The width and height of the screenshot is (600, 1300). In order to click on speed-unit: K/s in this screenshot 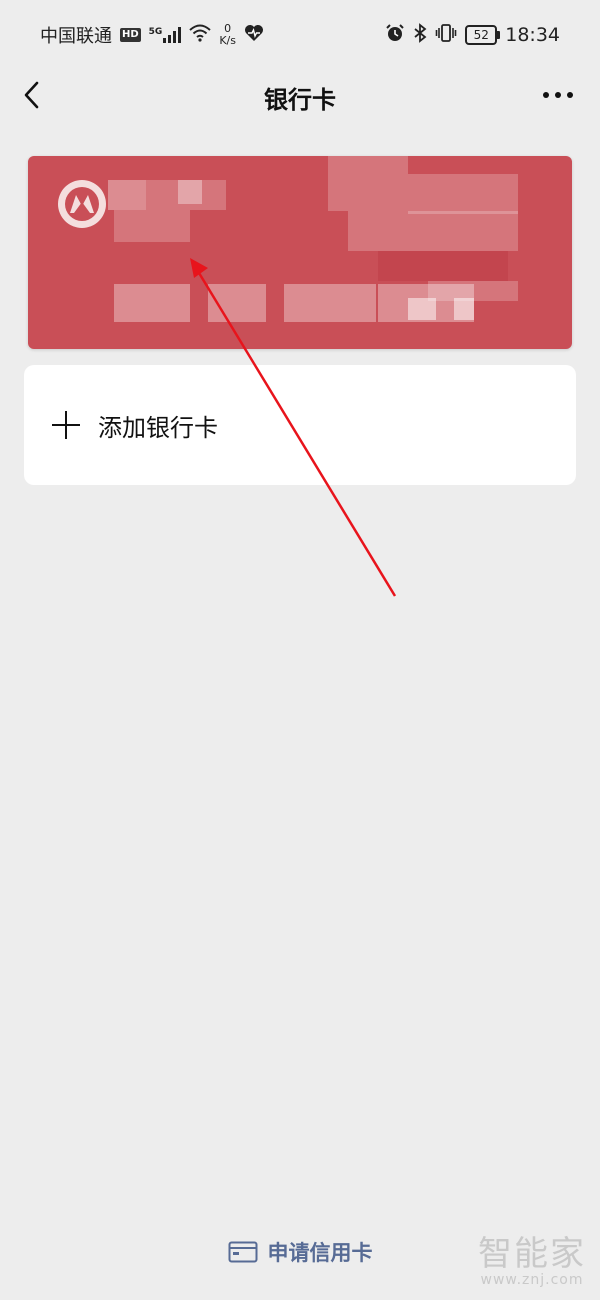, I will do `click(227, 40)`.